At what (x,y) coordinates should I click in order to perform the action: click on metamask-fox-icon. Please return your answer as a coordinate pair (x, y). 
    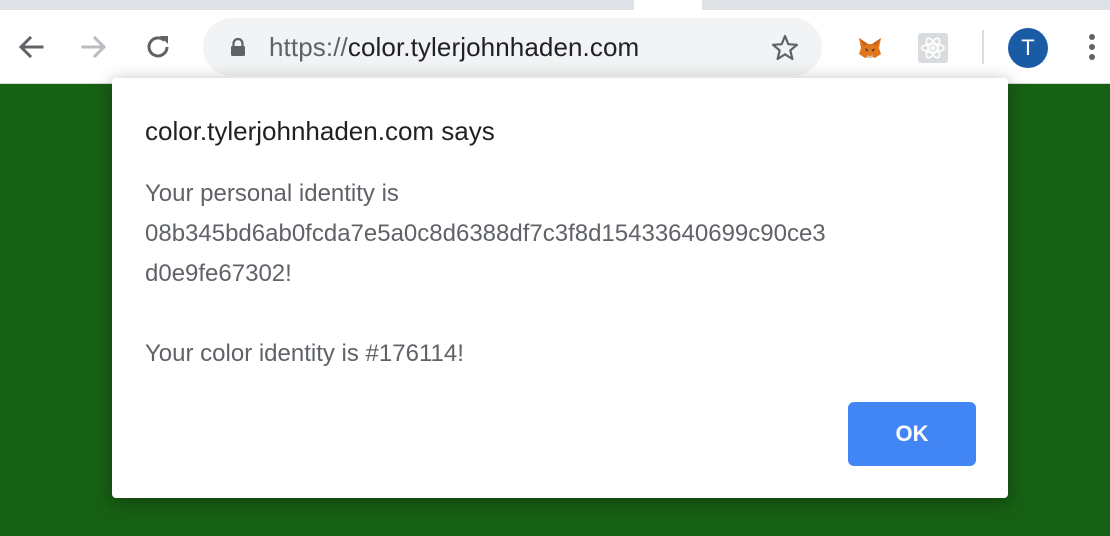
    Looking at the image, I should click on (870, 48).